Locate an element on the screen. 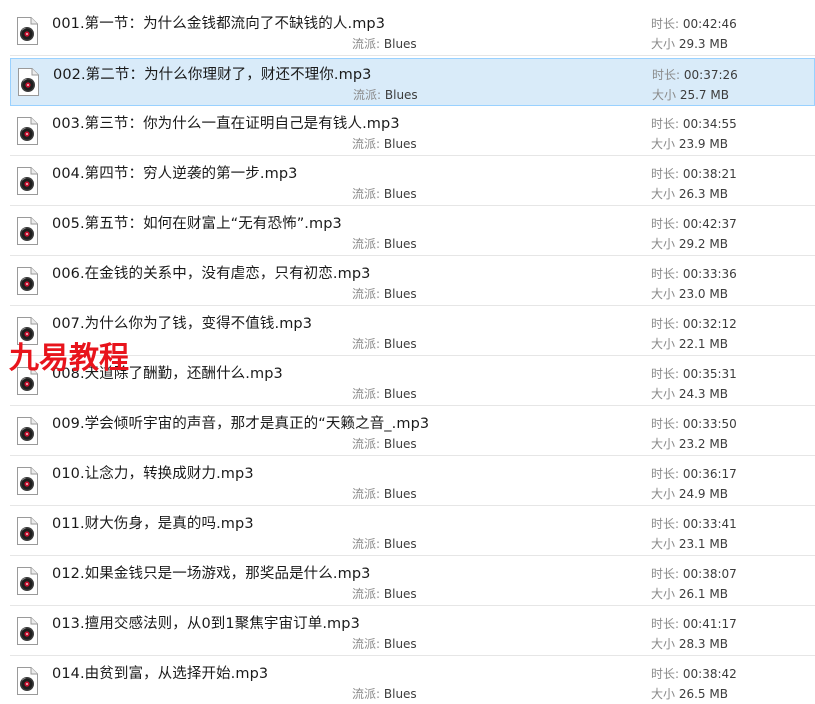 Image resolution: width=815 pixels, height=704 pixels. size-value: 28.3 MB is located at coordinates (703, 644).